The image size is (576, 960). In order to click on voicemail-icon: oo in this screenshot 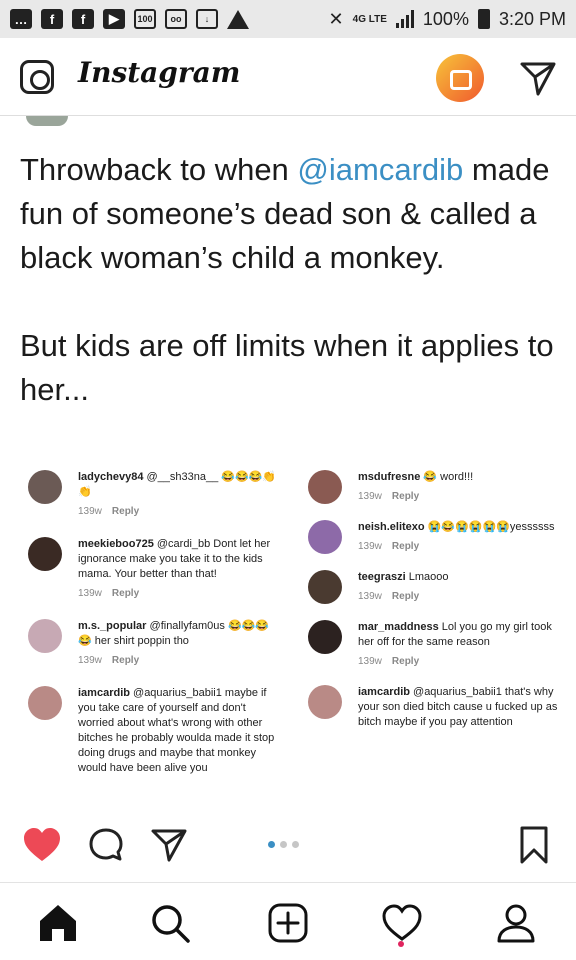, I will do `click(176, 19)`.